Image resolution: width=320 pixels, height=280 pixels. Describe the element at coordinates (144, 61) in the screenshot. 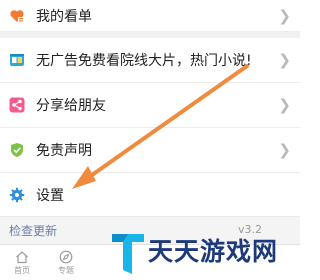

I see `menu-item-label: 无广告免费看院线大片，热门小说!` at that location.